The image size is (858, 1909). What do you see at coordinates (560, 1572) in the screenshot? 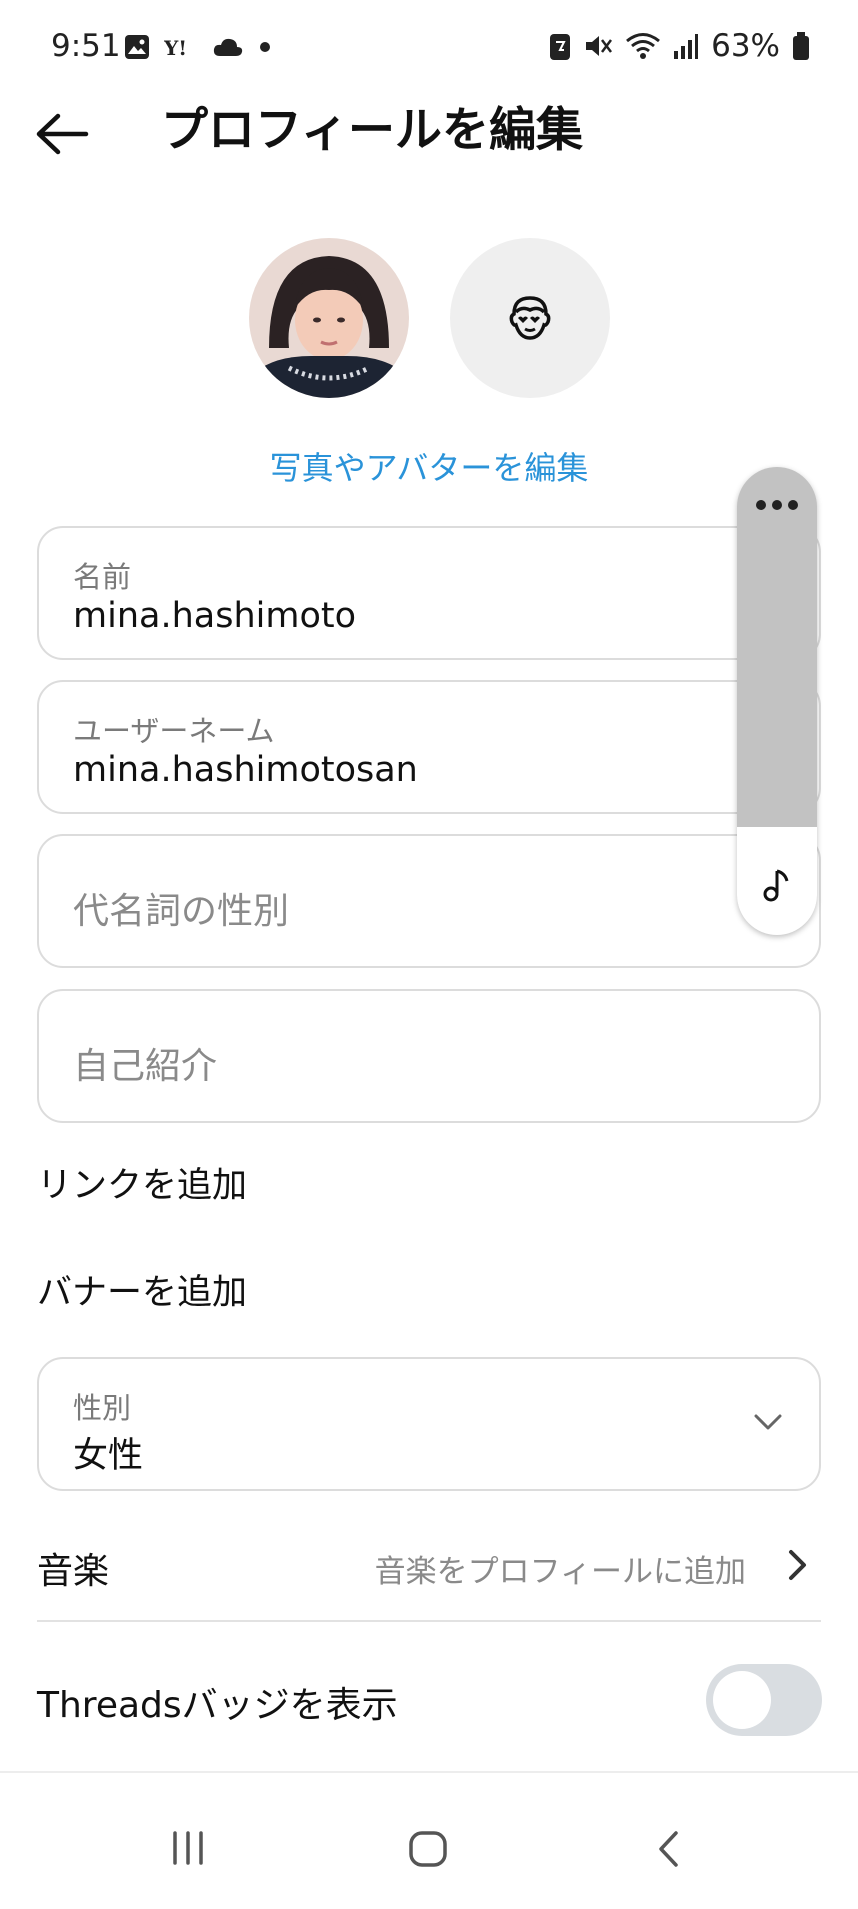
I see `music-hint: 音楽をプロフィールに追加` at bounding box center [560, 1572].